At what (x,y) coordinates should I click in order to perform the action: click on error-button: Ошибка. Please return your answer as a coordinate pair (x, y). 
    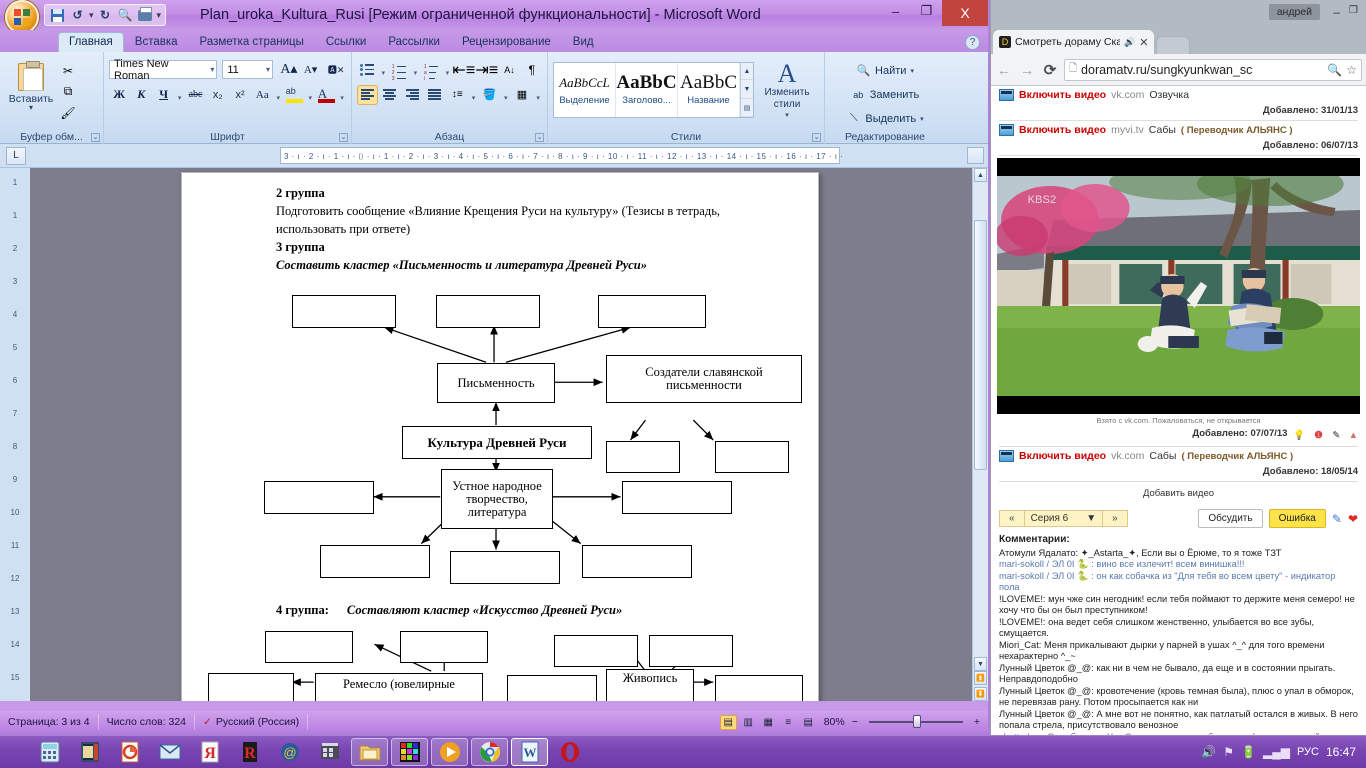
    Looking at the image, I should click on (1297, 518).